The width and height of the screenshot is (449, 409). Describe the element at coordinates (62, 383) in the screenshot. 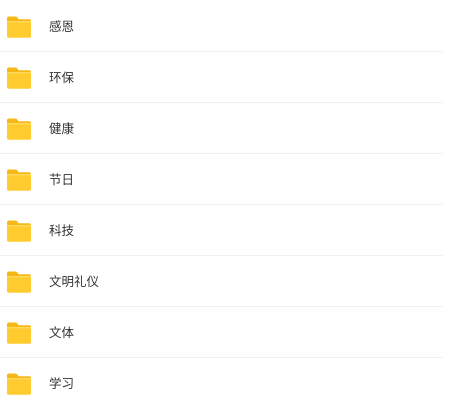

I see `folder-label: 学习` at that location.